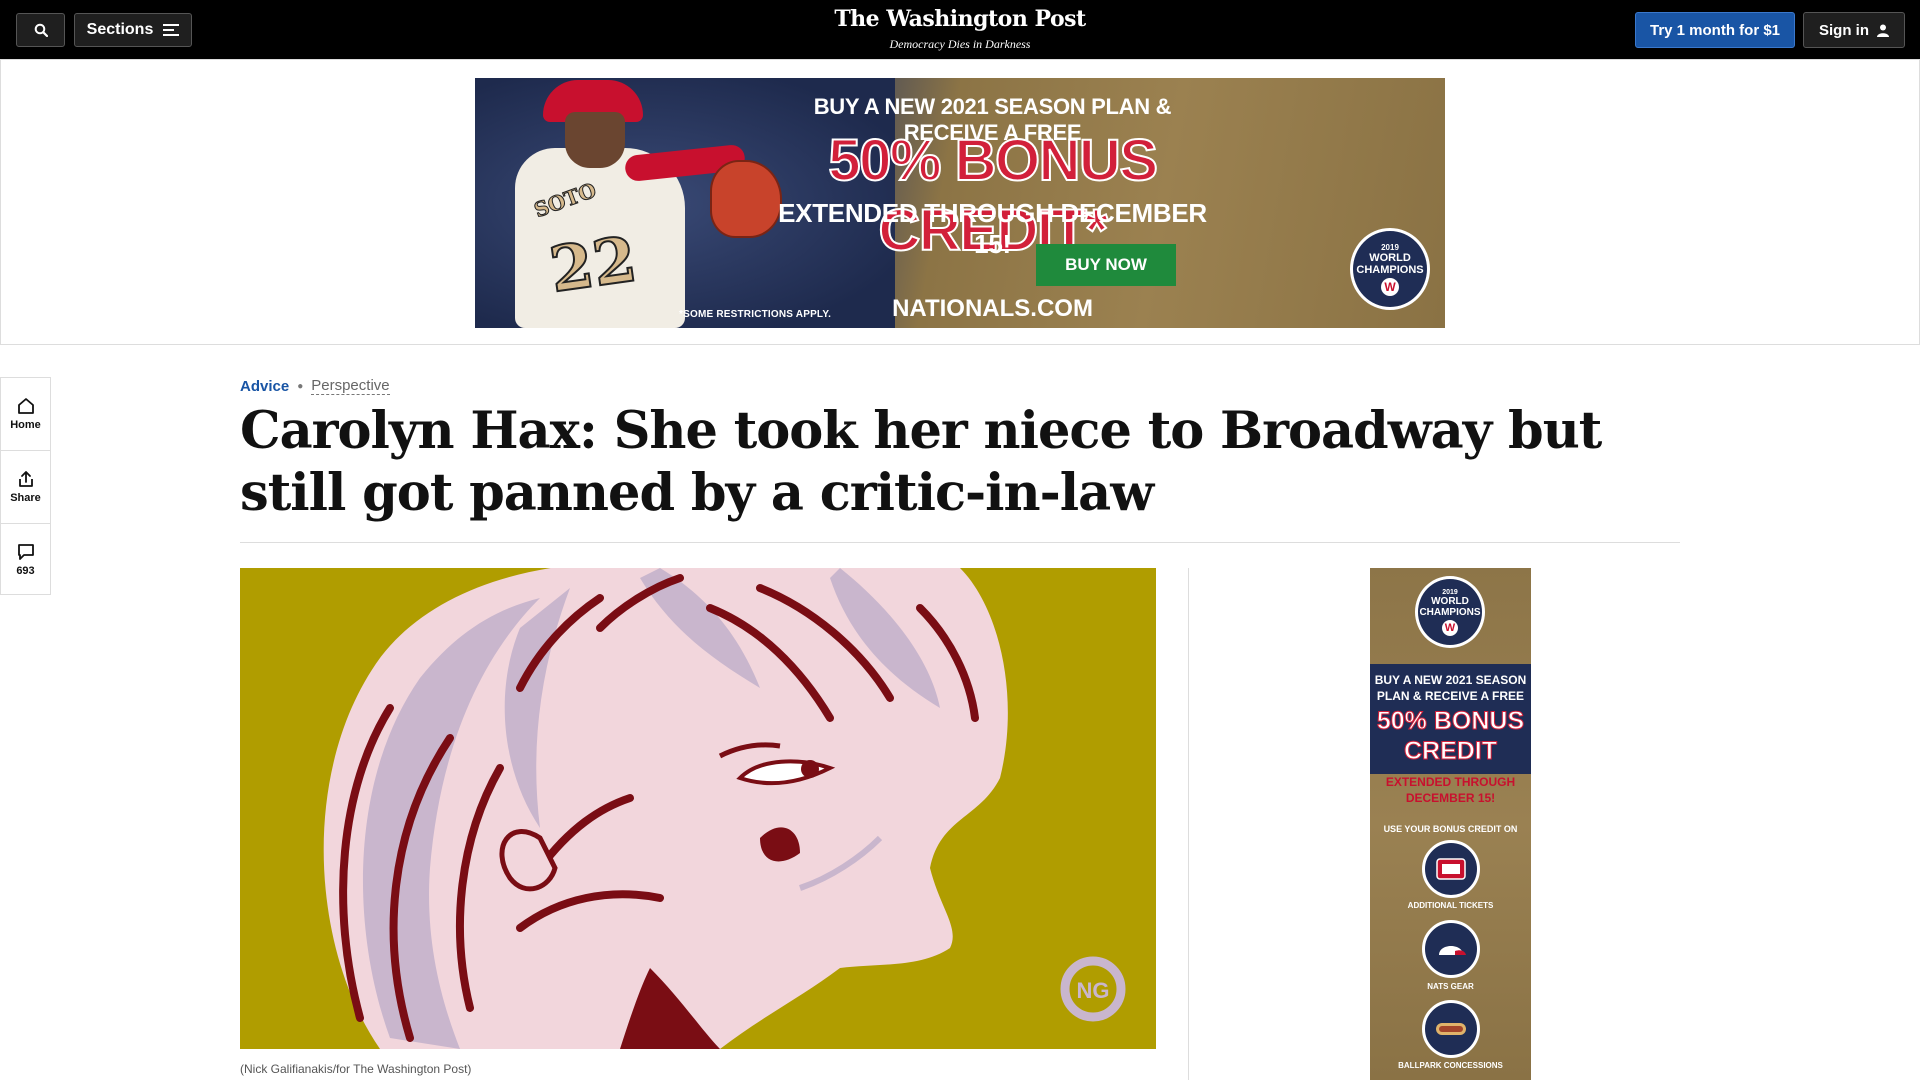  Describe the element at coordinates (1390, 263) in the screenshot. I see `badge-text: WORLD CHAMPIONS` at that location.